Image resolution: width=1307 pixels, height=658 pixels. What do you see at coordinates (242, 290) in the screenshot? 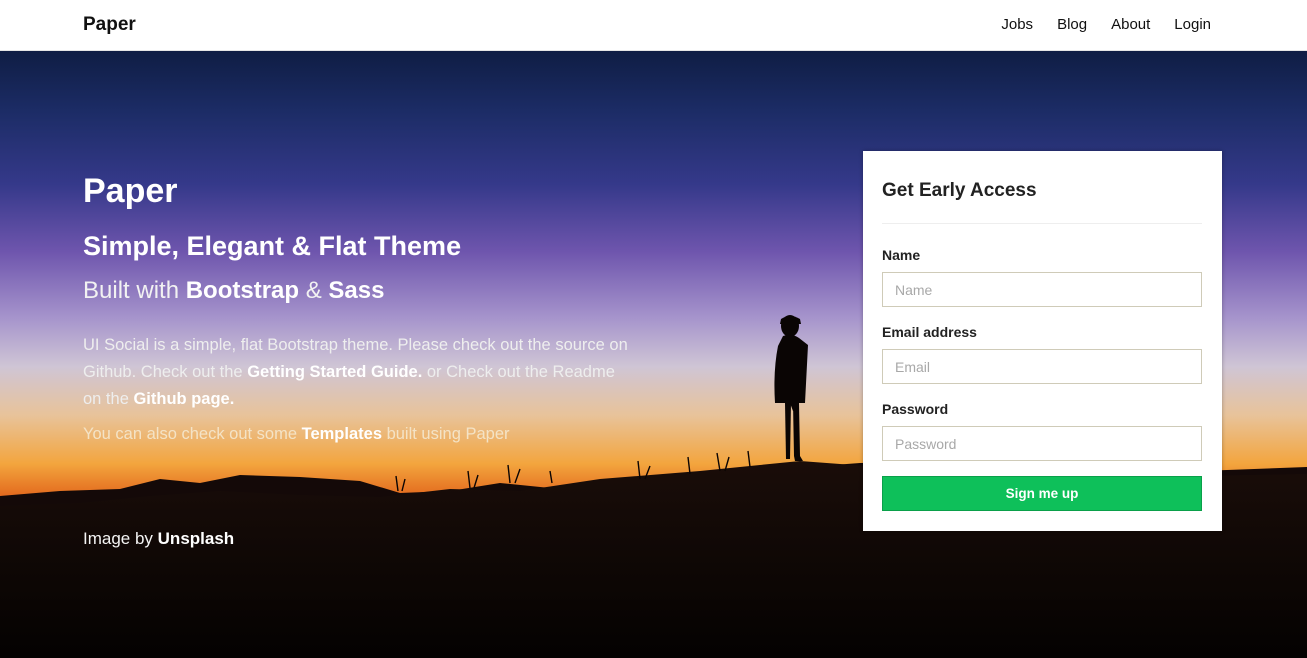
I see `bootstrap-label: Bootstrap` at bounding box center [242, 290].